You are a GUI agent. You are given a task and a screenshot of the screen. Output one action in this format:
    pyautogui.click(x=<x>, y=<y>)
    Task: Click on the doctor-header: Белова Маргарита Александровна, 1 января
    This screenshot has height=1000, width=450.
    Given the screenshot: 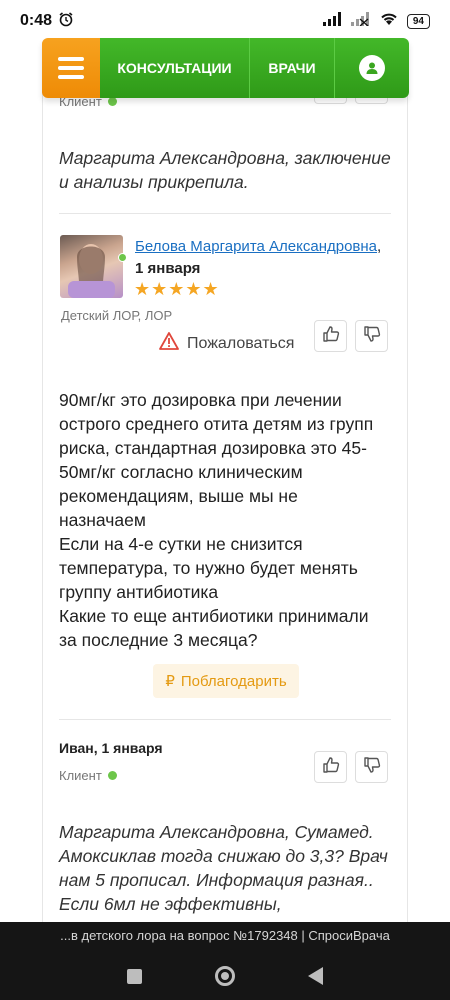 What is the action you would take?
    pyautogui.click(x=258, y=257)
    